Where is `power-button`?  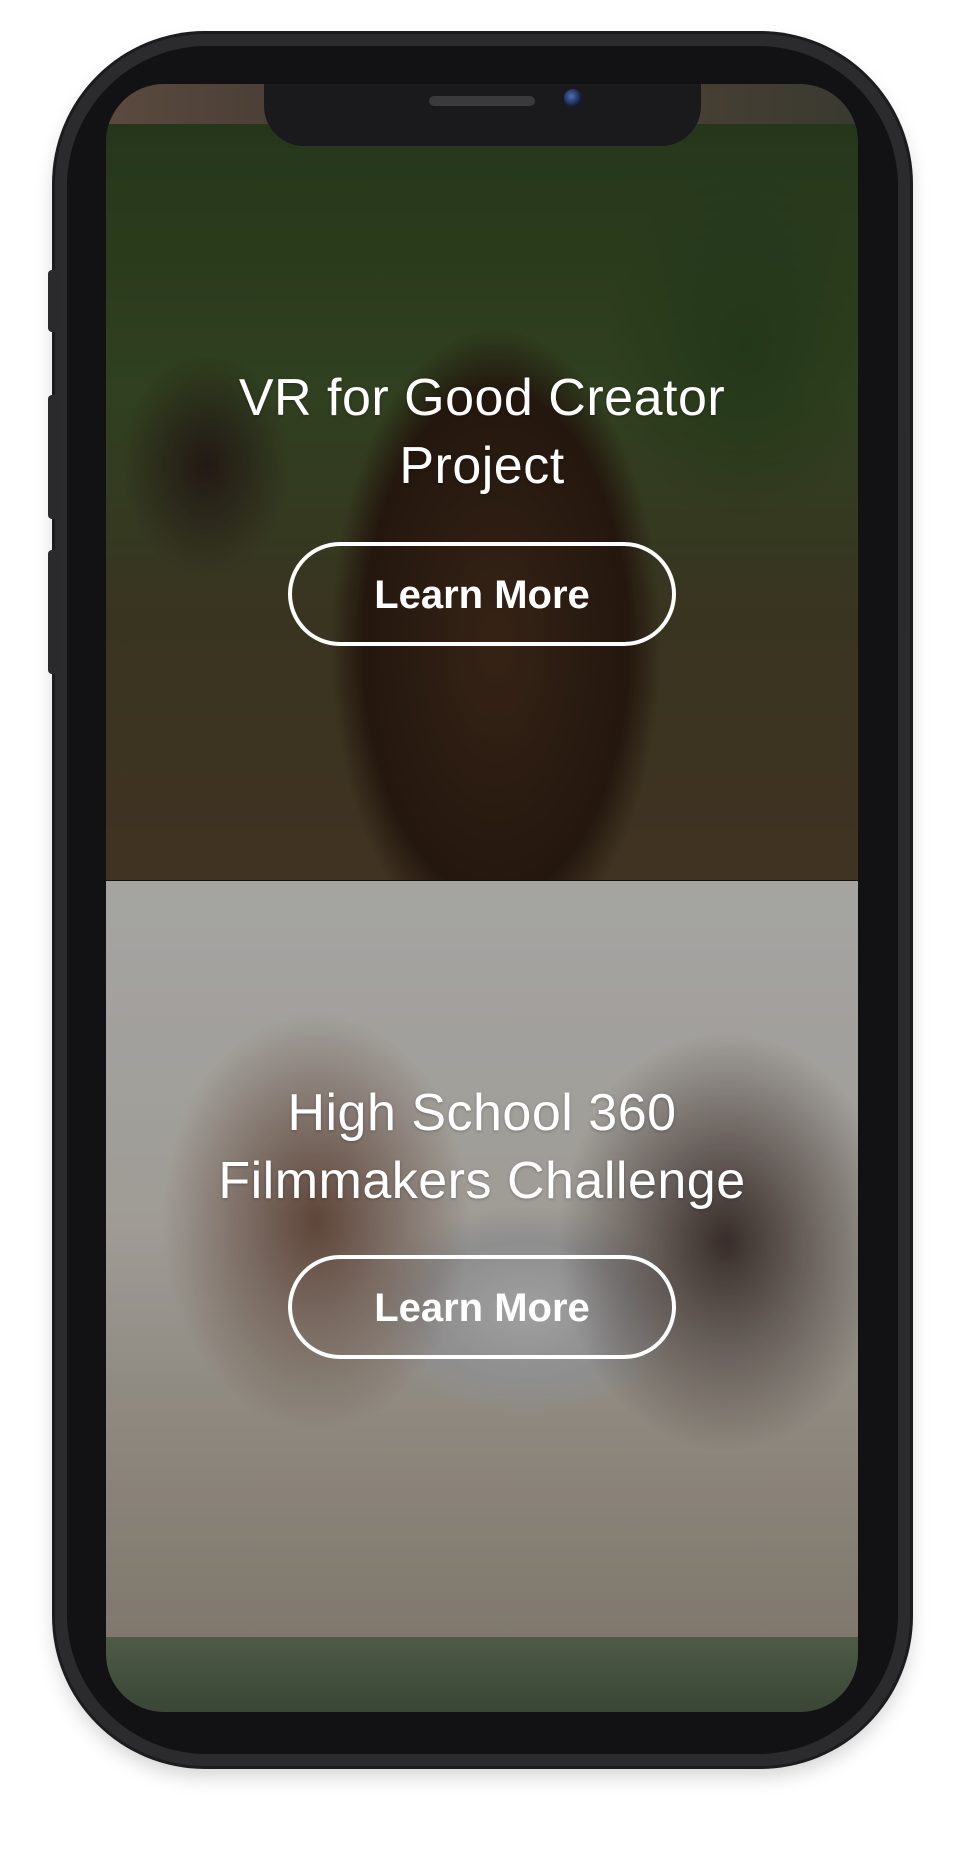
power-button is located at coordinates (904, 534).